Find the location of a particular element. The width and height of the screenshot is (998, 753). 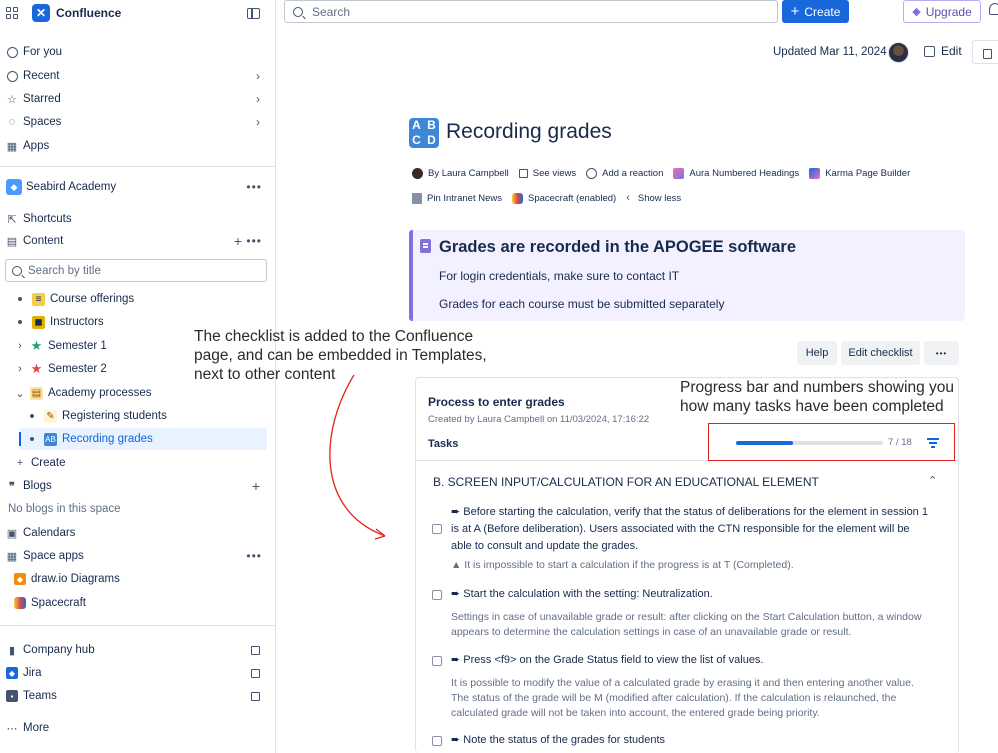

upgrade-label: Upgrade is located at coordinates (948, 11).